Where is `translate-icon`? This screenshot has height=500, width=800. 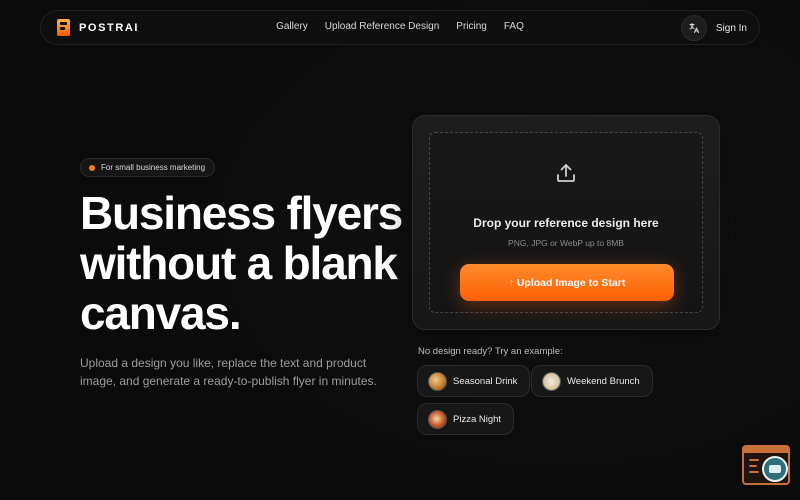
translate-icon is located at coordinates (694, 28).